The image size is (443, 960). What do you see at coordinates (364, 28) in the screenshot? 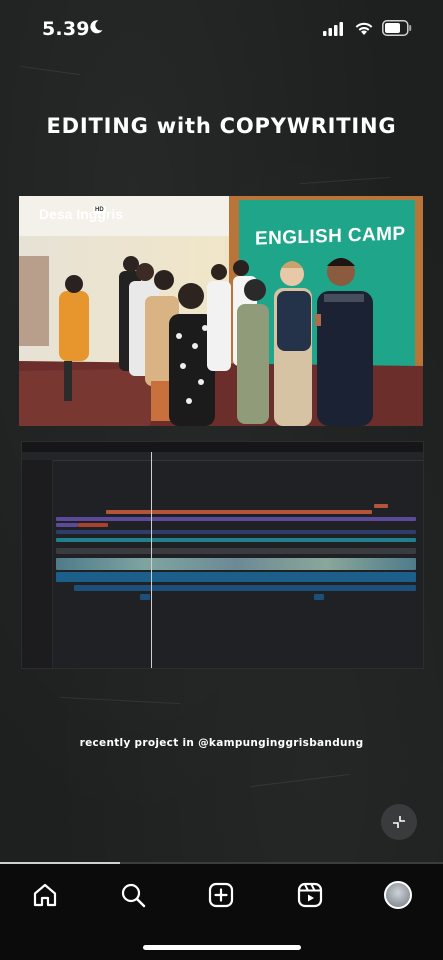
I see `wifi-icon` at bounding box center [364, 28].